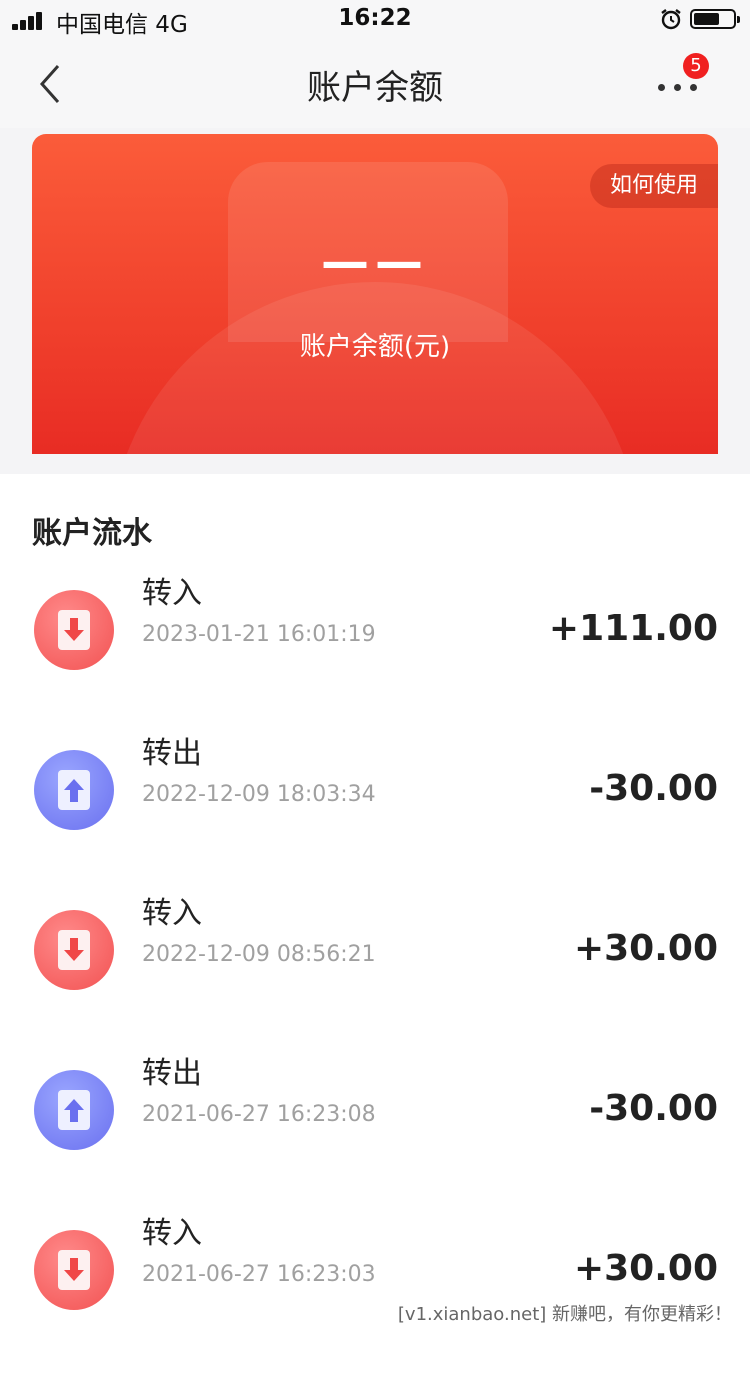 The width and height of the screenshot is (750, 1390). I want to click on page-title: 账户余额, so click(375, 88).